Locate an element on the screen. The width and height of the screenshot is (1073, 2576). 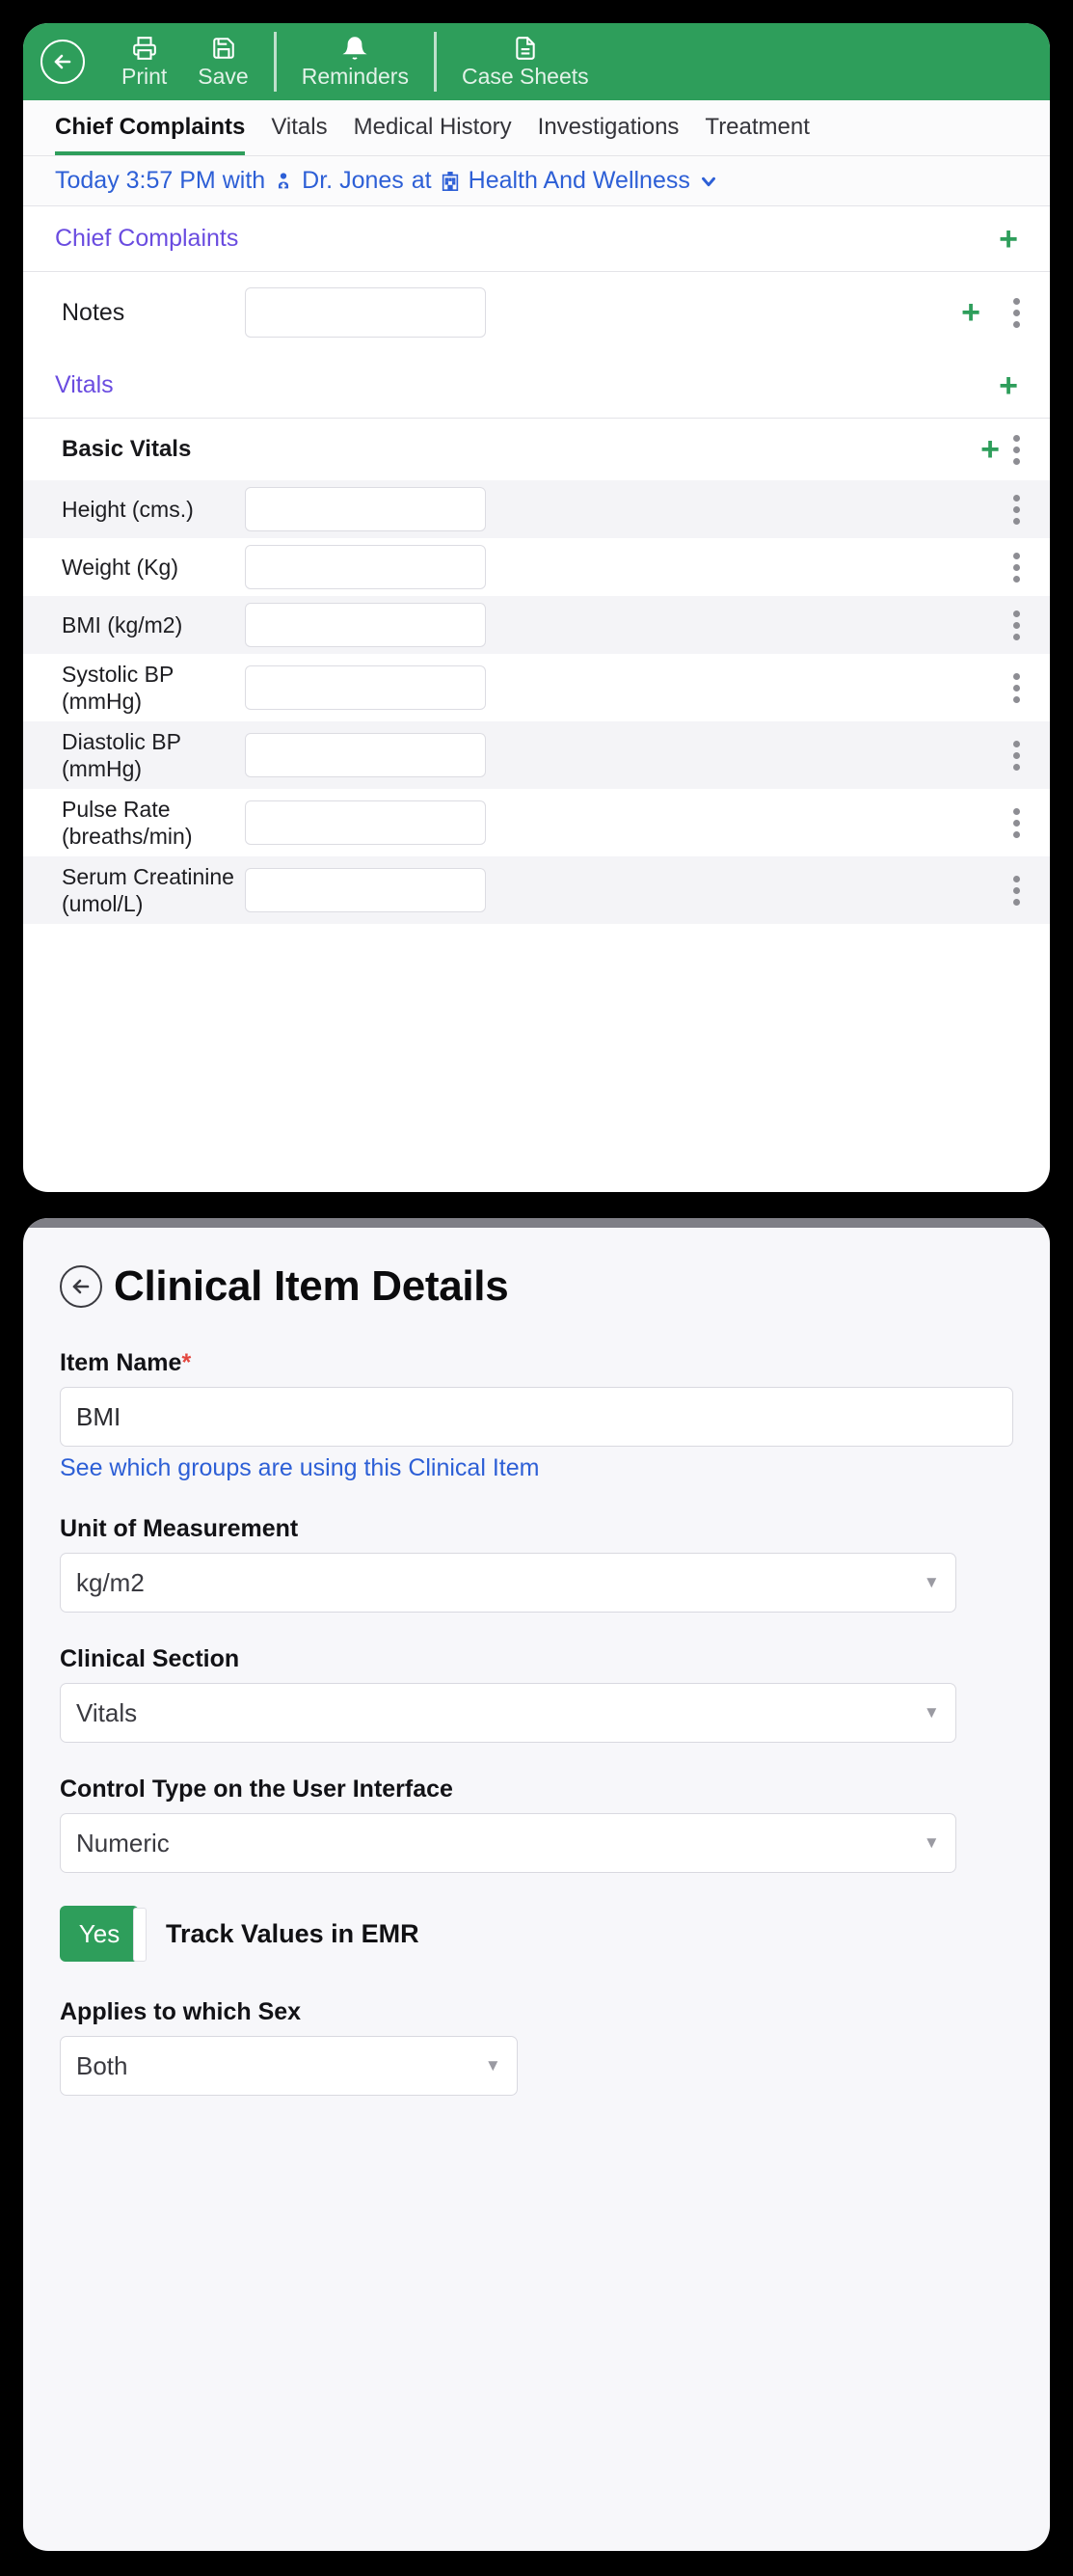
add-note-button: + is located at coordinates (970, 312).